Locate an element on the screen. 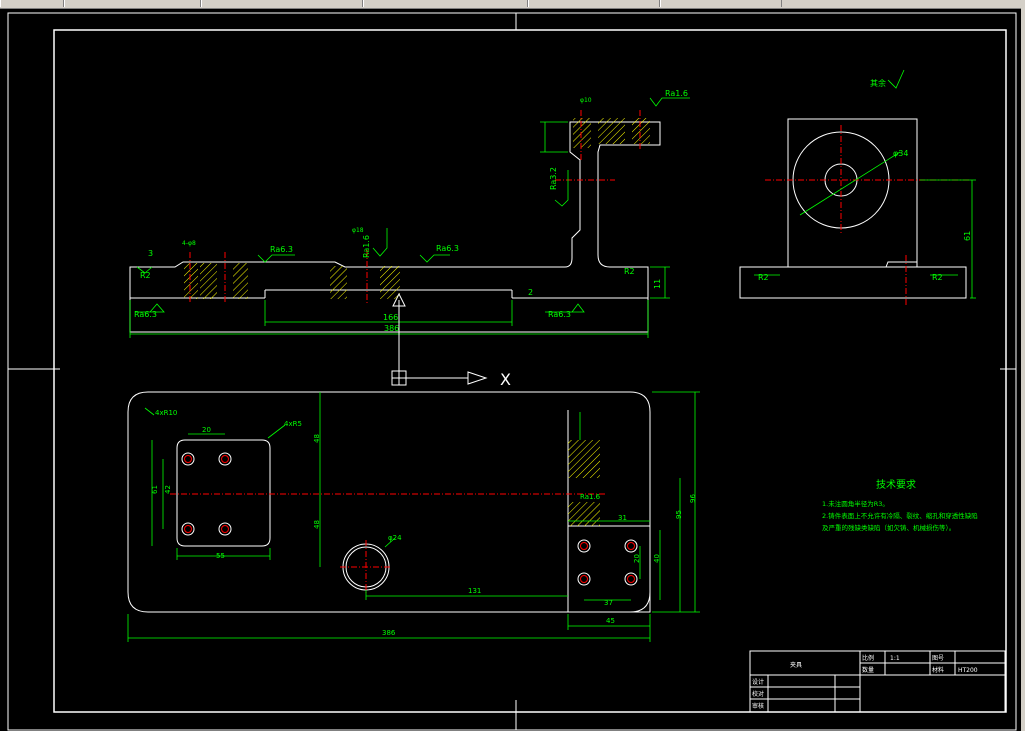 Image resolution: width=1025 pixels, height=731 pixels. dim-48a: 48 is located at coordinates (317, 438).